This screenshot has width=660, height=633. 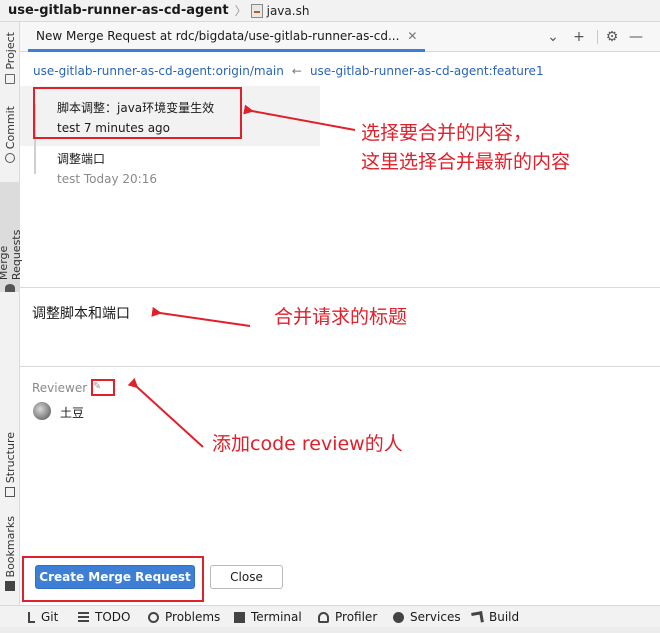 What do you see at coordinates (398, 617) in the screenshot?
I see `services-icon` at bounding box center [398, 617].